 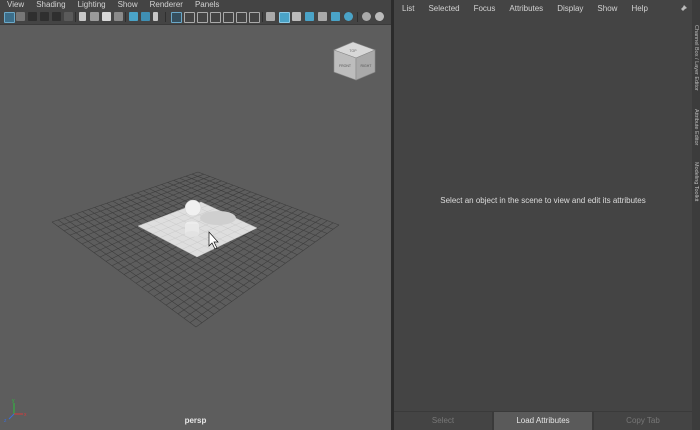 I want to click on lighting-icon, so click(x=335, y=16).